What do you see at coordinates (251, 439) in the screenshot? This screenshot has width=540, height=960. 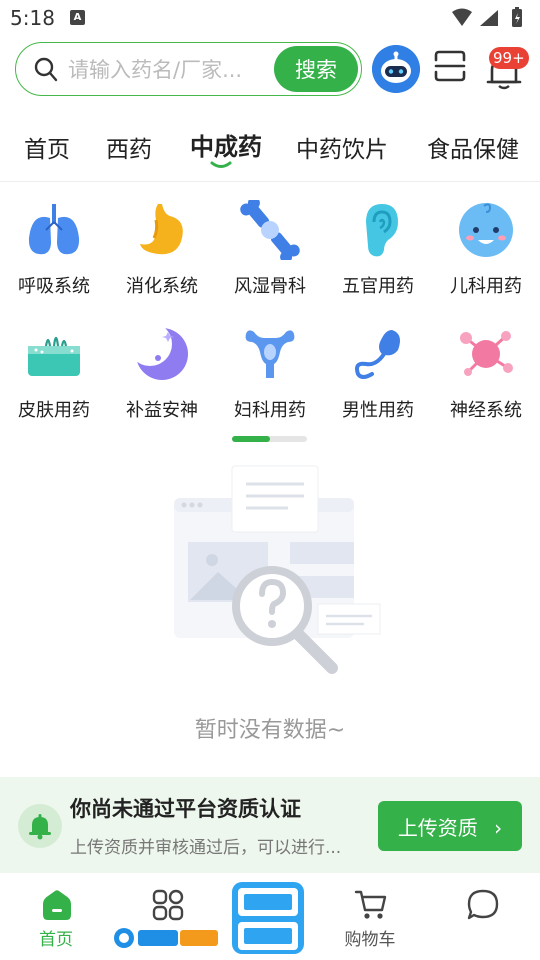 I see `scroll-thumb` at bounding box center [251, 439].